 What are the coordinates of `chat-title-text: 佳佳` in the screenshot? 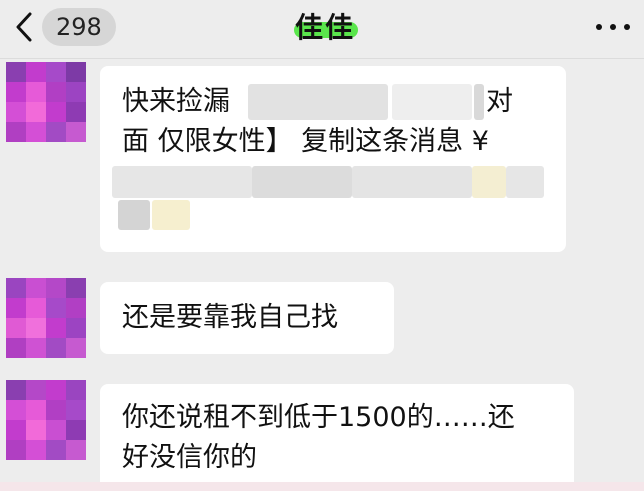 It's located at (324, 27).